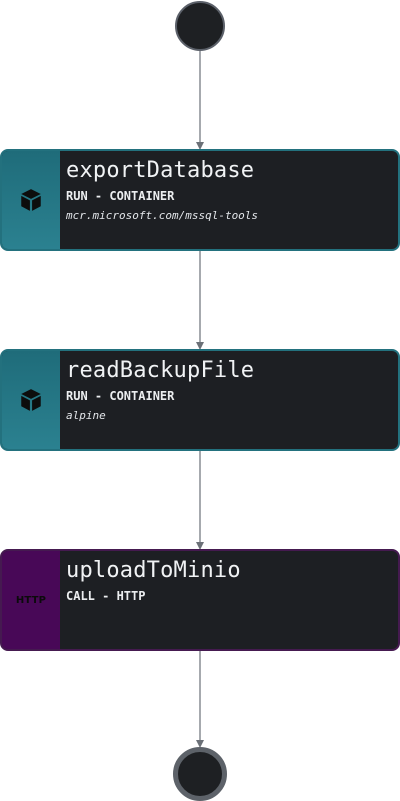 The image size is (400, 801). What do you see at coordinates (106, 596) in the screenshot?
I see `task-type: CALL - HTTP` at bounding box center [106, 596].